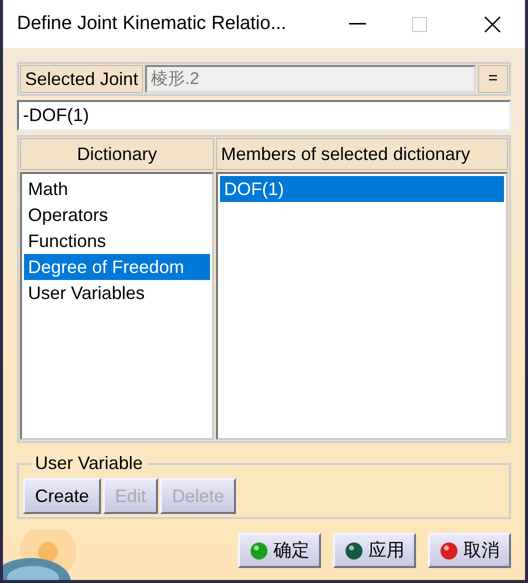 Image resolution: width=528 pixels, height=583 pixels. What do you see at coordinates (89, 463) in the screenshot?
I see `group-title: User Variable` at bounding box center [89, 463].